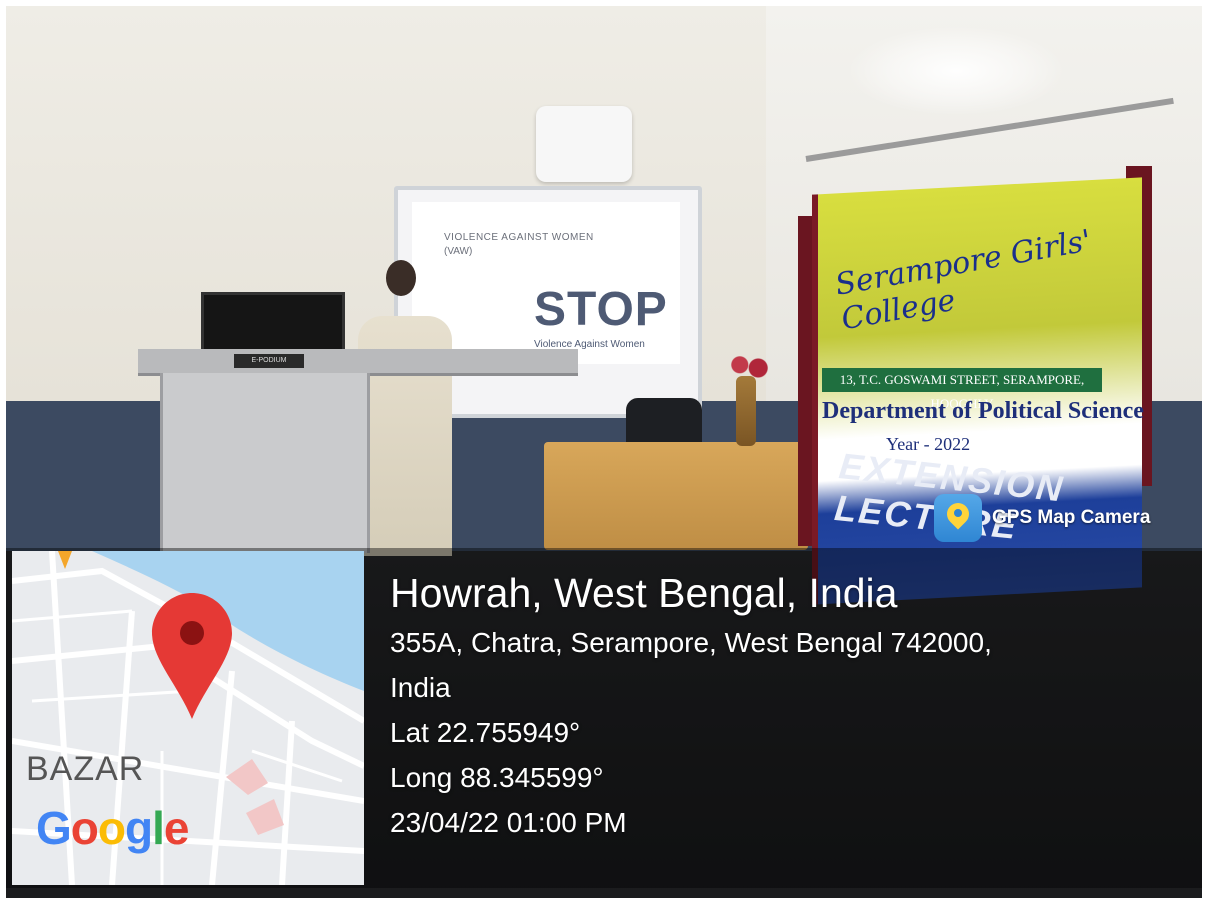  What do you see at coordinates (273, 323) in the screenshot?
I see `podium-monitor` at bounding box center [273, 323].